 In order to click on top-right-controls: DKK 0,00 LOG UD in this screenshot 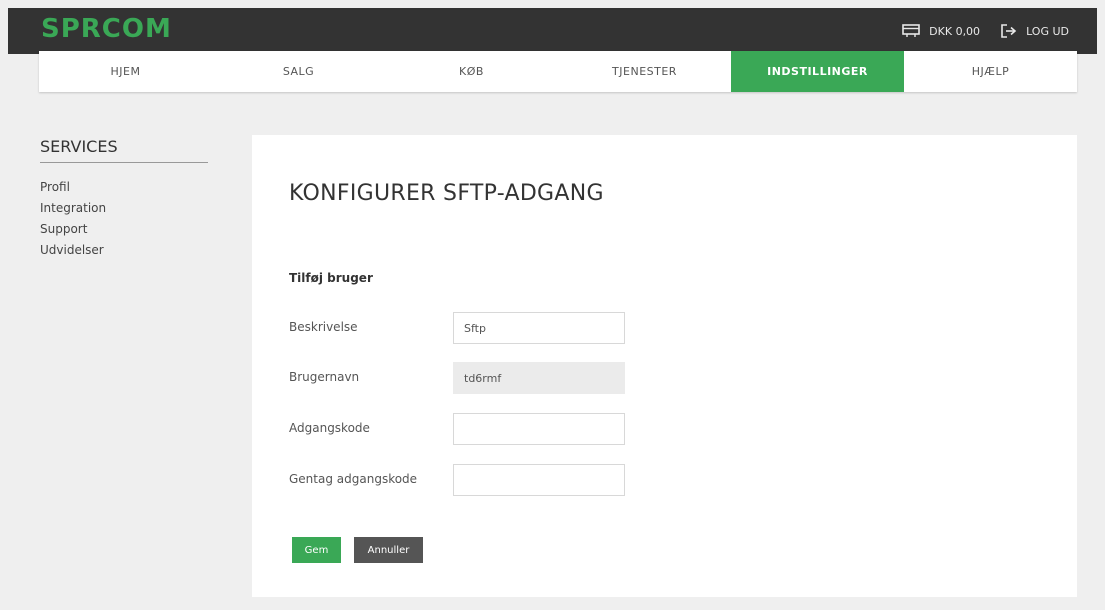, I will do `click(985, 31)`.